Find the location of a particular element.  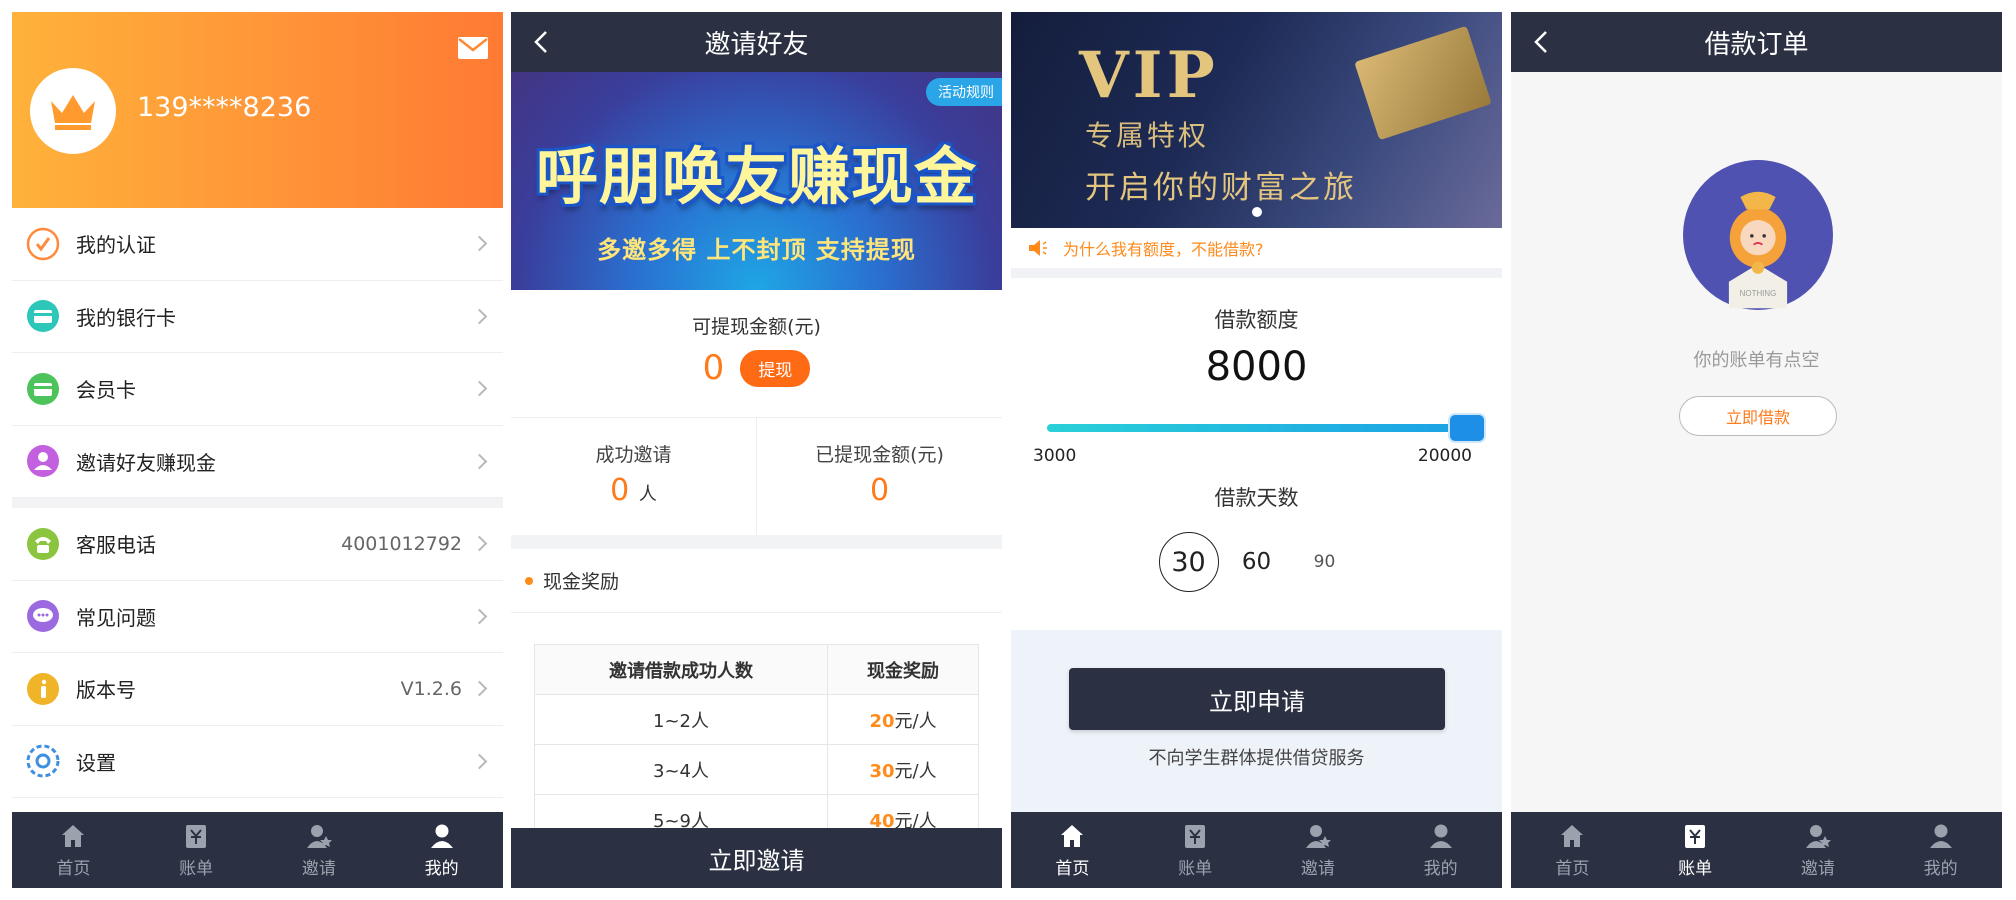

menu-label: 设置 is located at coordinates (96, 762).